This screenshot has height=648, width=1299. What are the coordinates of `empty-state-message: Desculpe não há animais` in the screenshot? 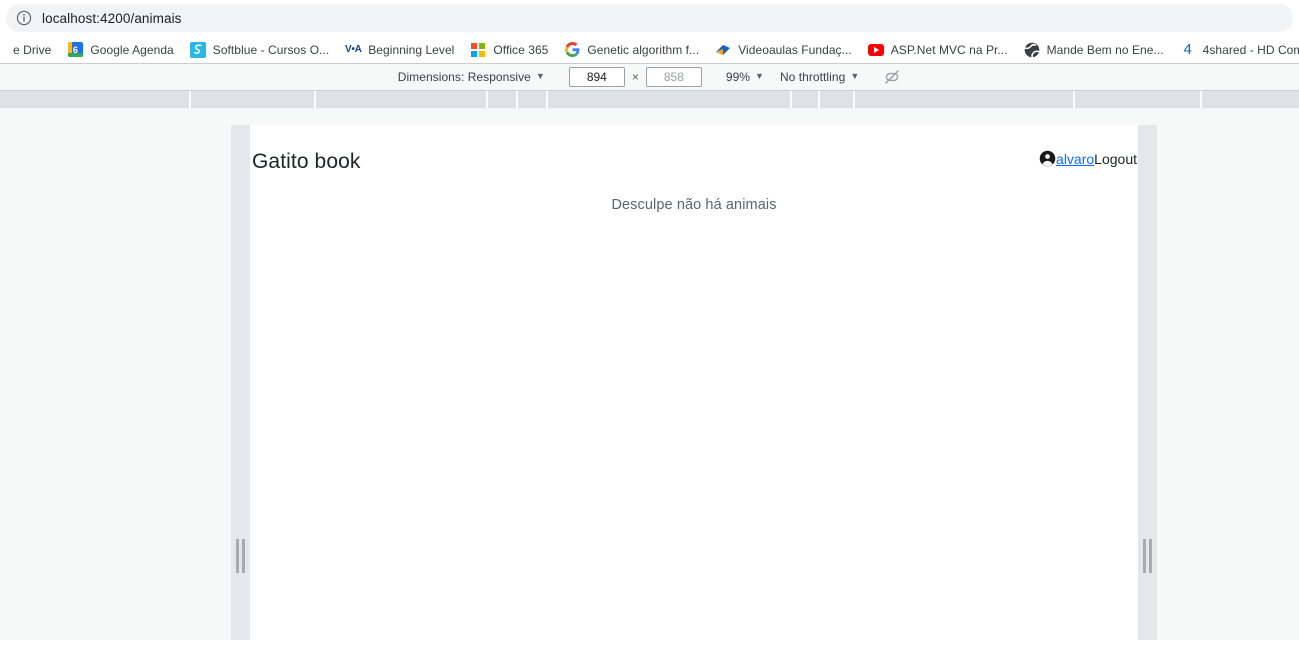 It's located at (694, 205).